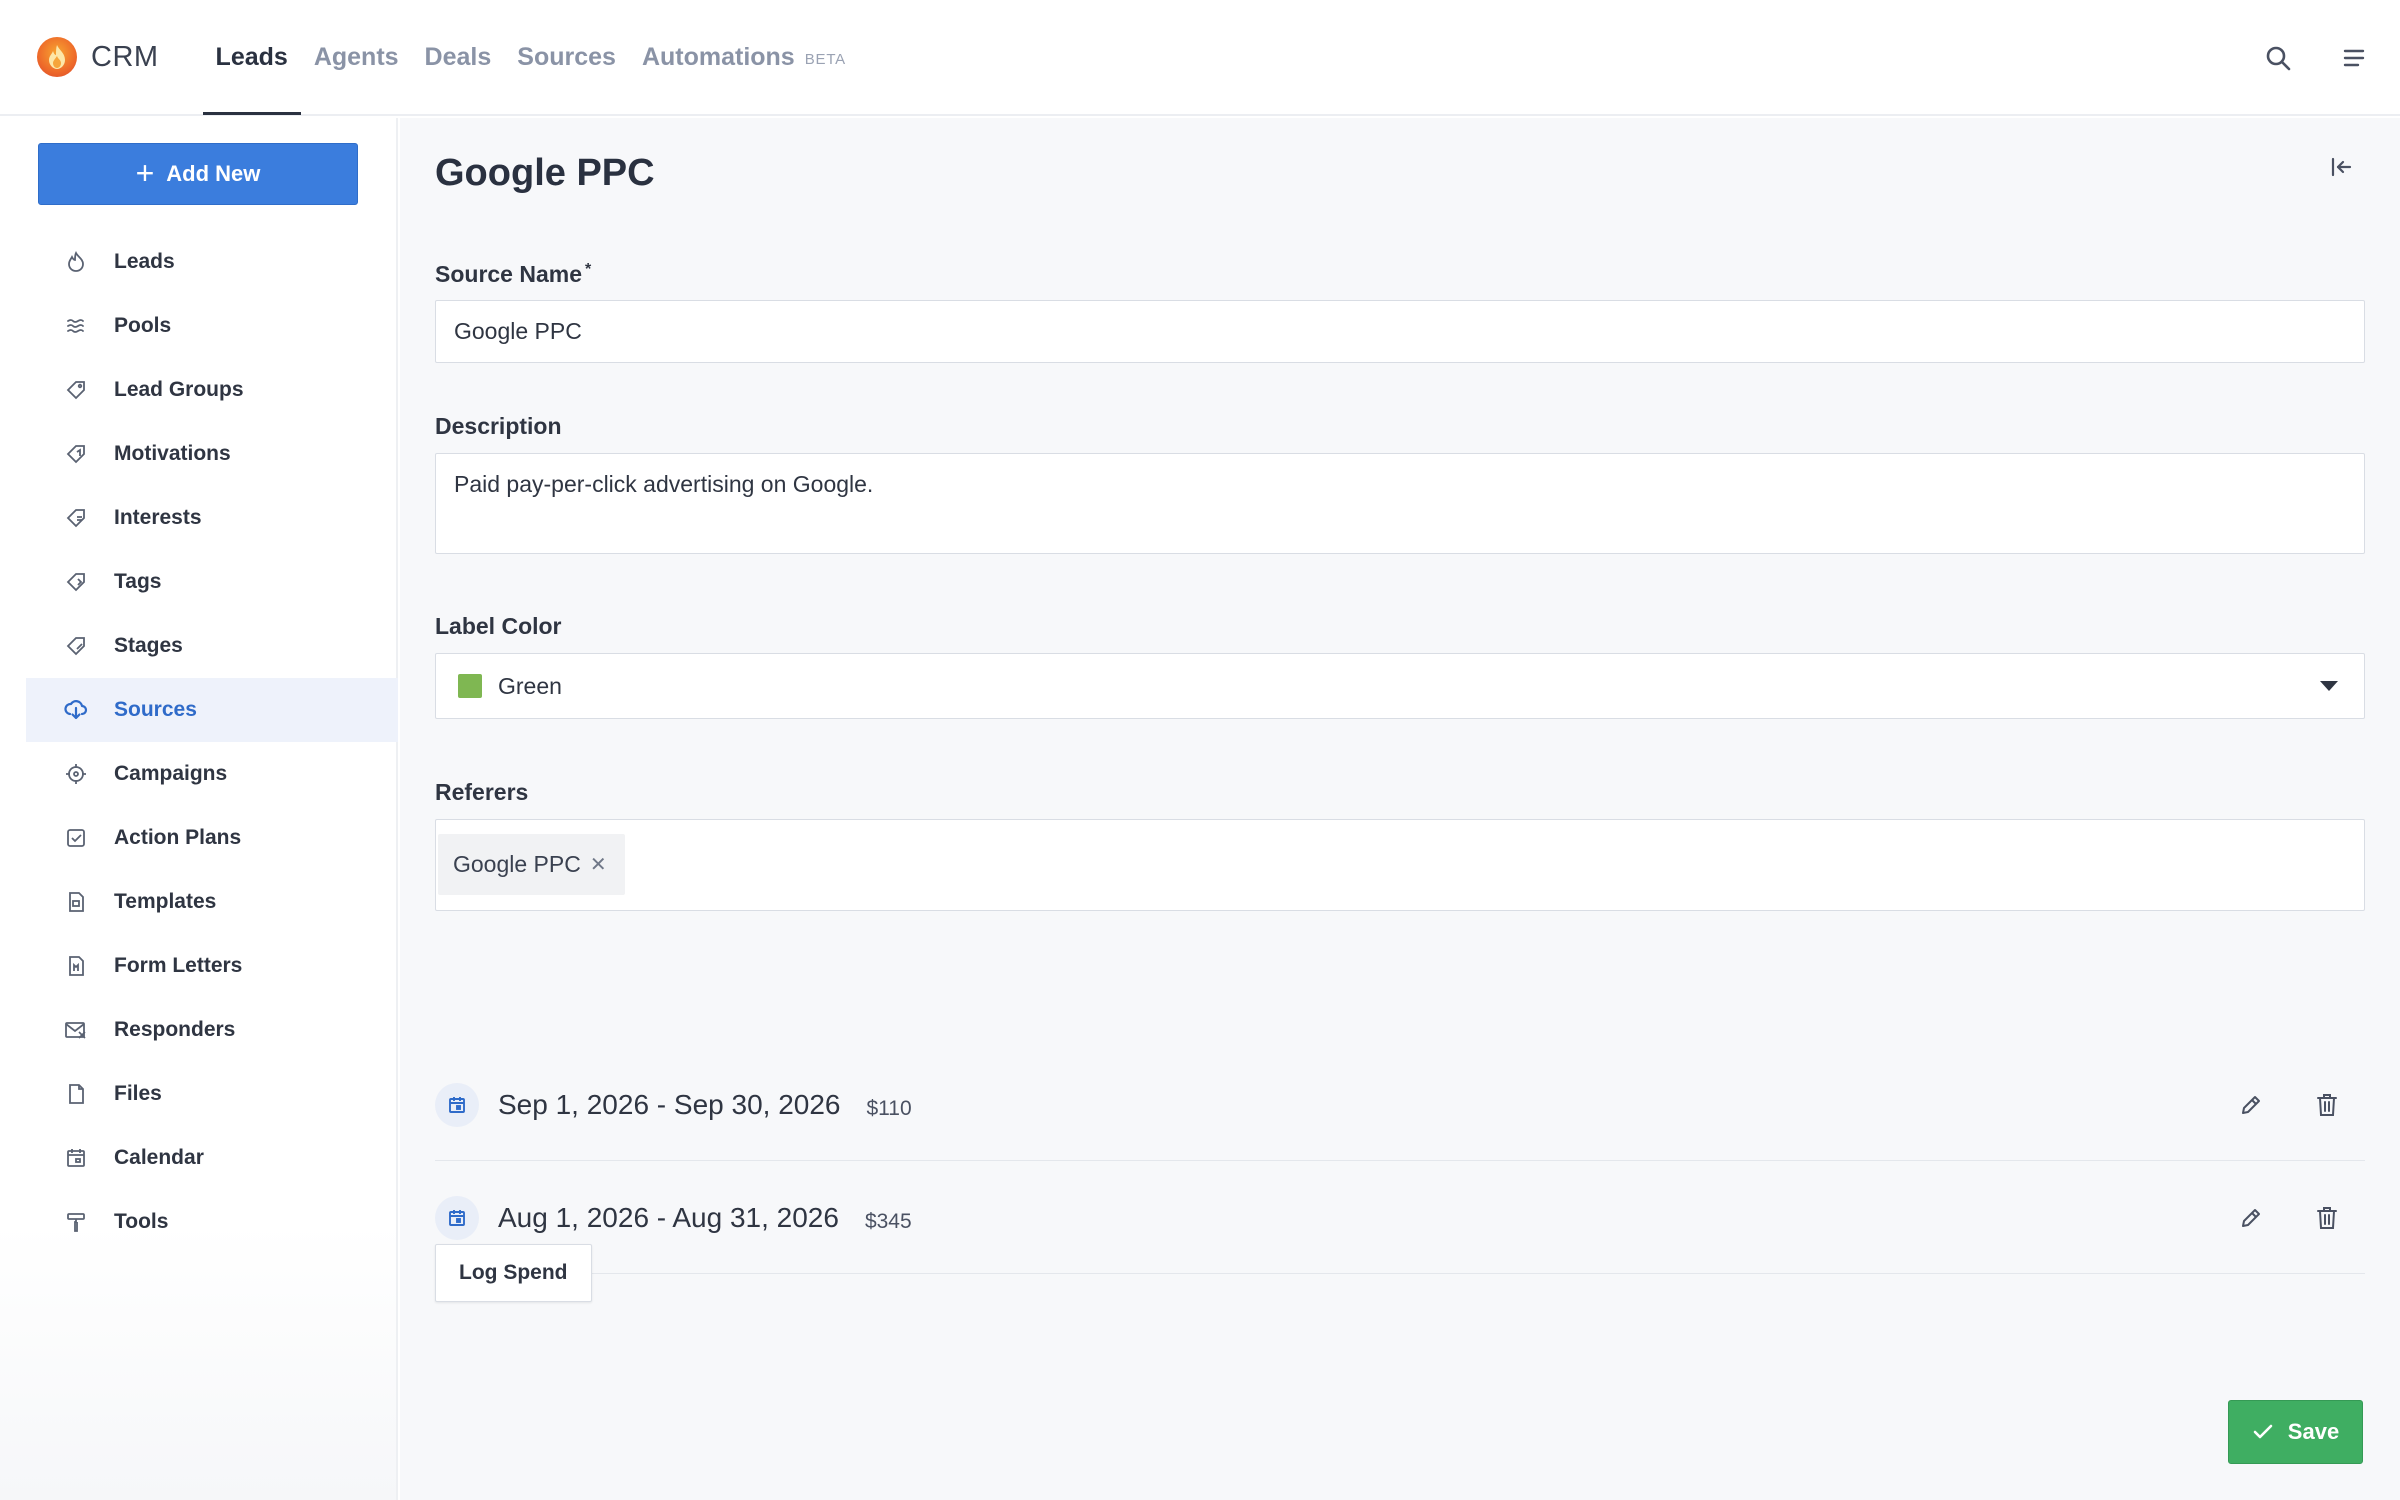  I want to click on sidebar-item-pools: Pools, so click(212, 326).